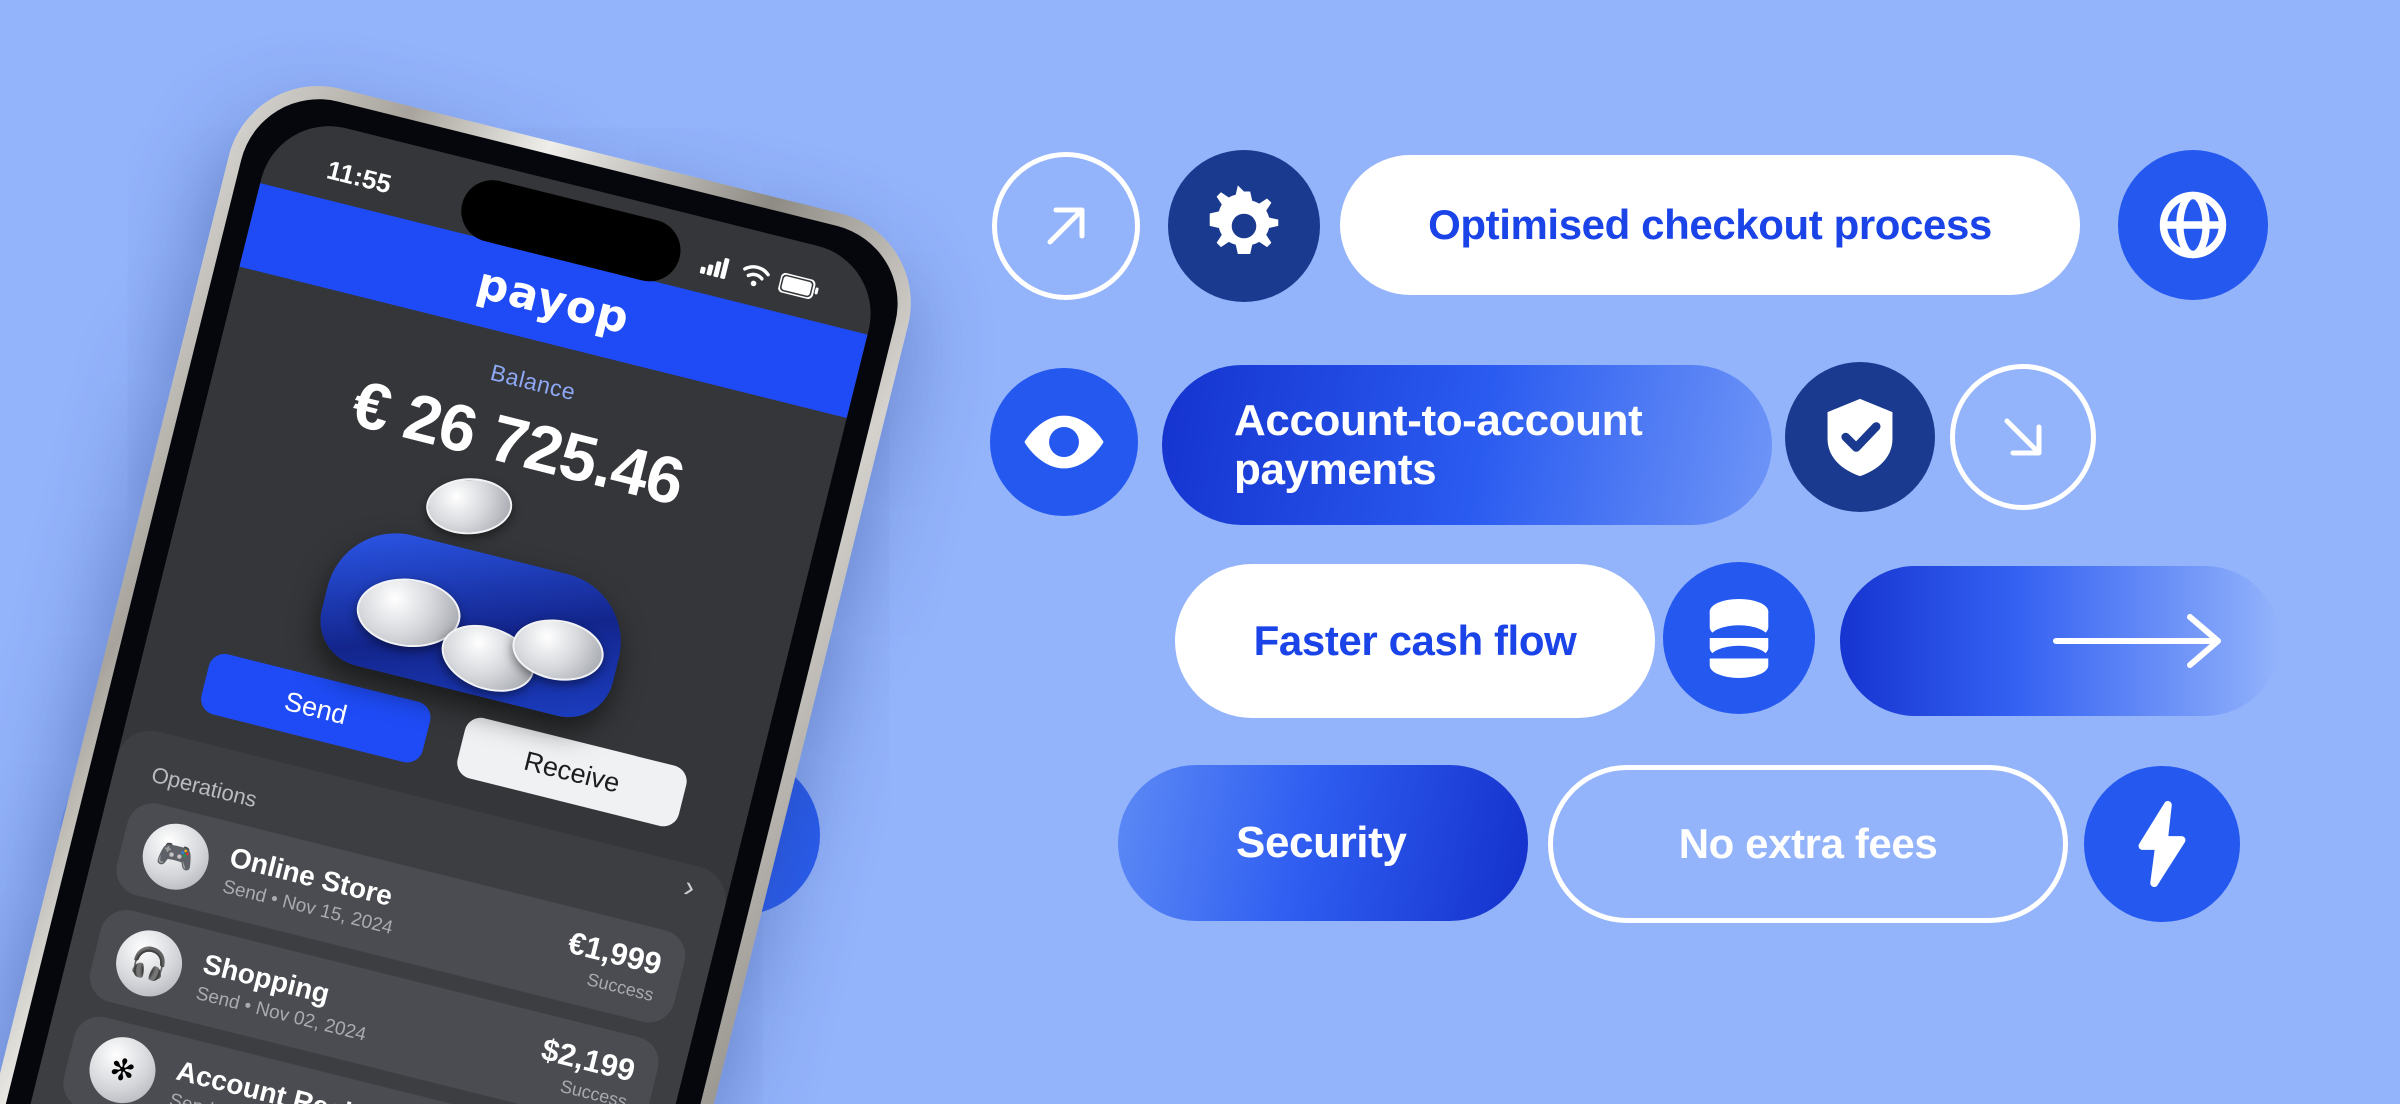  I want to click on arrow-up-right-icon, so click(1066, 226).